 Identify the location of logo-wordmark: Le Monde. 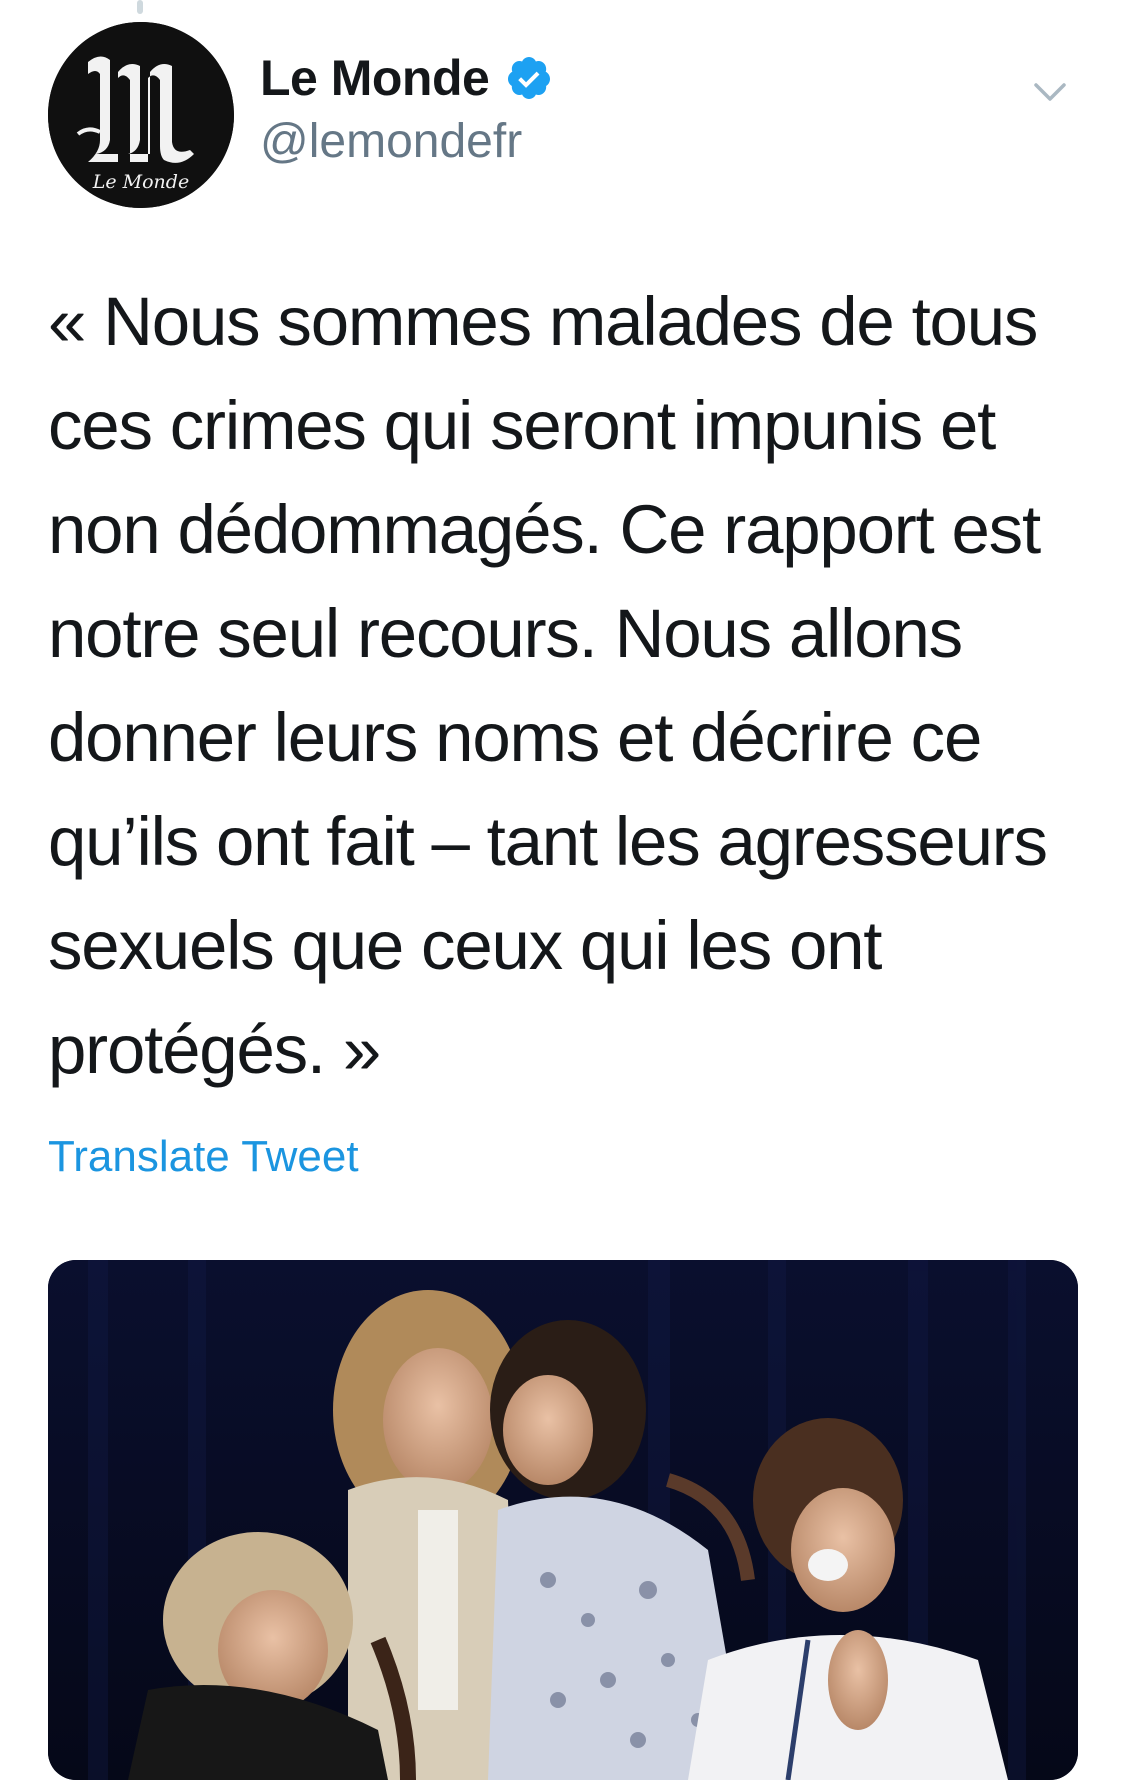
(140, 182).